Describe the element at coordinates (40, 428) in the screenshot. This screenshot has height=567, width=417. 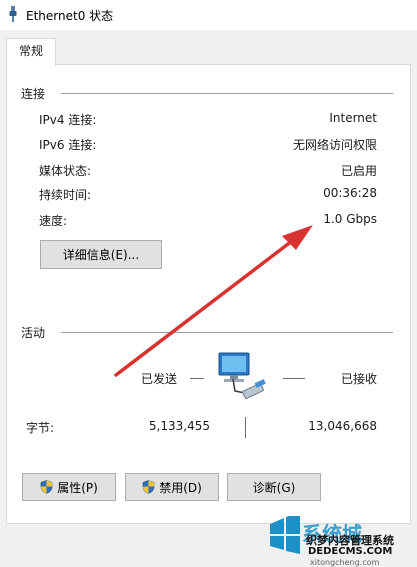
I see `bytes-label: 字节:` at that location.